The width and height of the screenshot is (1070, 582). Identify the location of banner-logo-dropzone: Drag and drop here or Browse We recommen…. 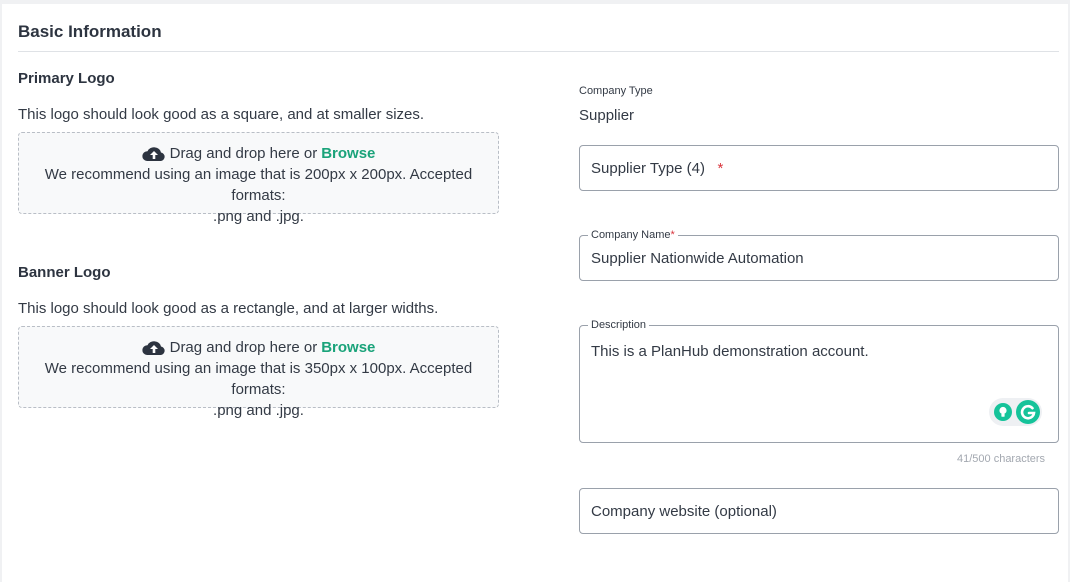
(258, 372).